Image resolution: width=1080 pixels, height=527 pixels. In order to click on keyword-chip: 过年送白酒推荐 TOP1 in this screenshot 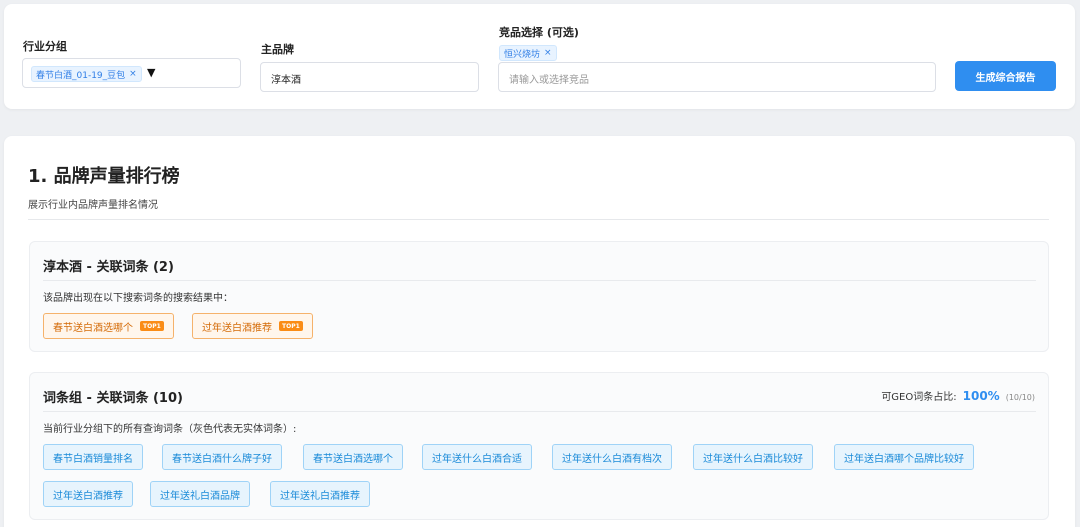, I will do `click(252, 326)`.